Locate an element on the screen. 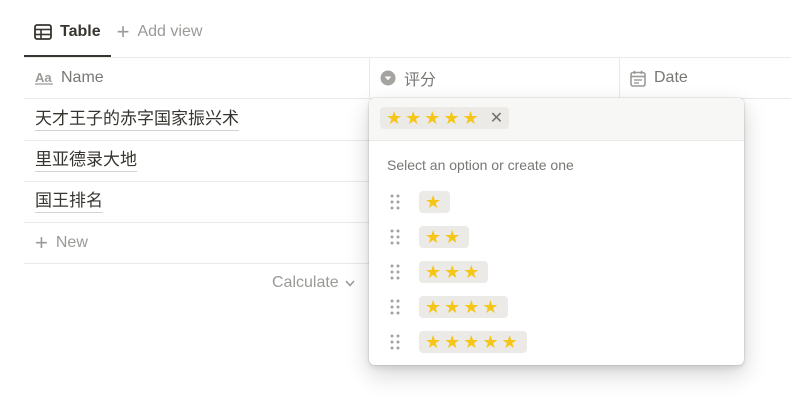 This screenshot has height=415, width=791. option-item: ★★★★★ is located at coordinates (458, 342).